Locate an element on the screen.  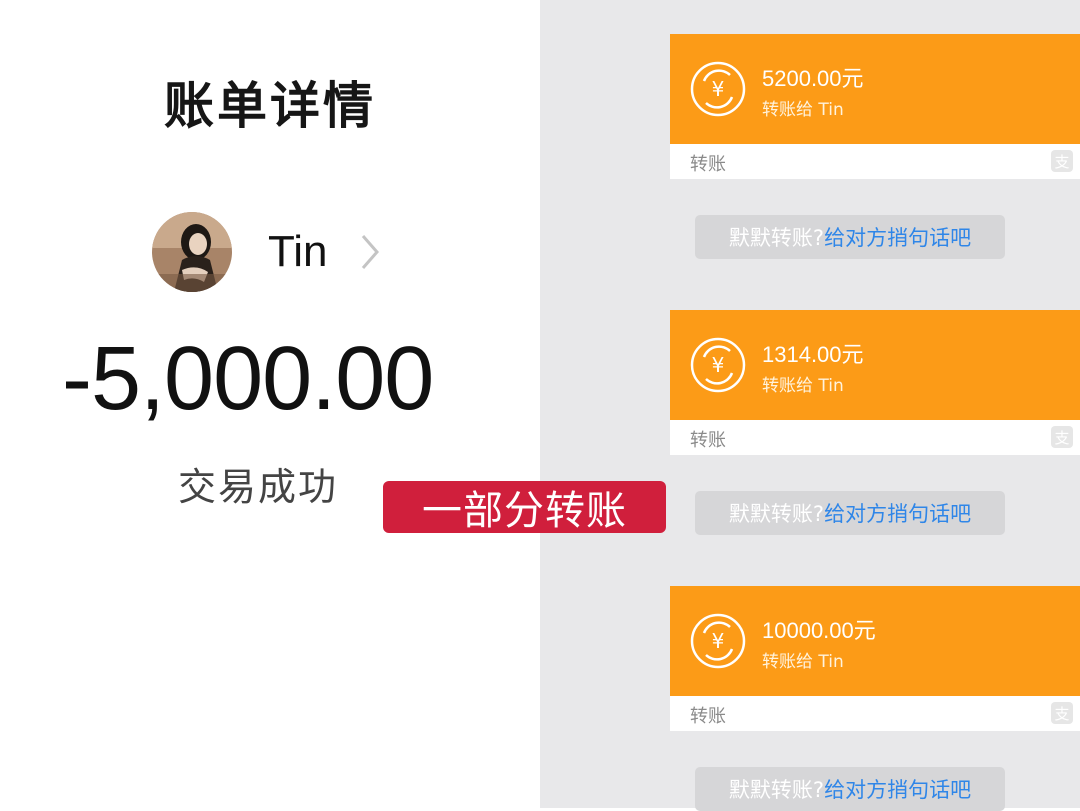
transfer-card-header: ¥ 1314.00元 转账给 Tin is located at coordinates (875, 365).